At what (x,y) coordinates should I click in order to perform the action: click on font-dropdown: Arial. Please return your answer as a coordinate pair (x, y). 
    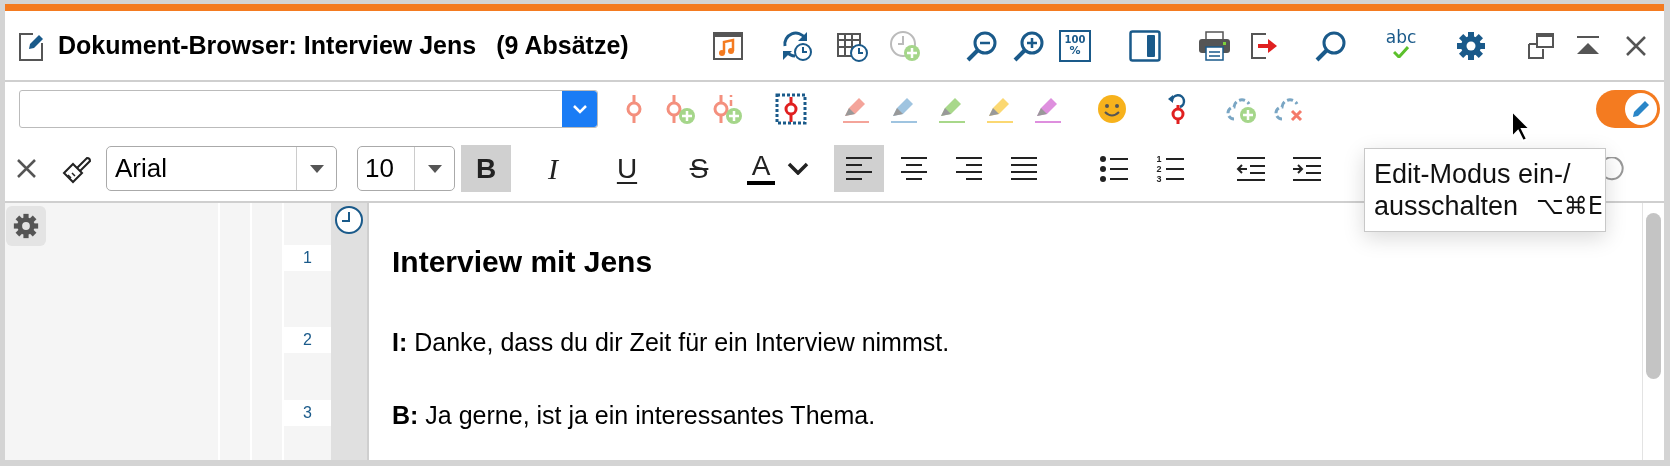
    Looking at the image, I should click on (221, 168).